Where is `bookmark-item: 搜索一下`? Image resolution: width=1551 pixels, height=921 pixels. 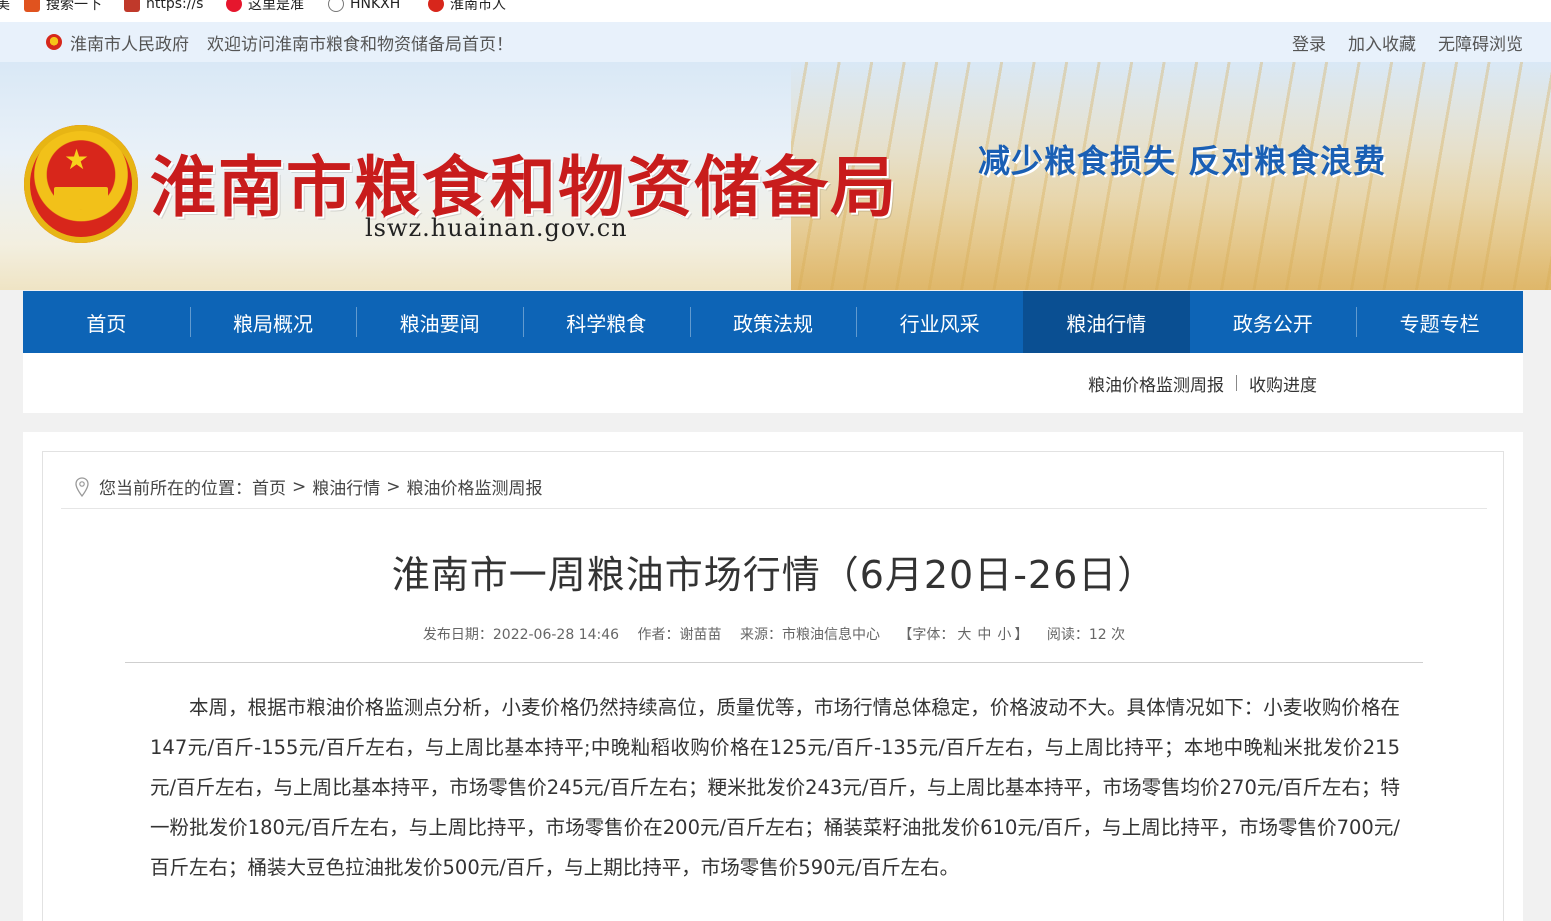 bookmark-item: 搜索一下 is located at coordinates (63, 7).